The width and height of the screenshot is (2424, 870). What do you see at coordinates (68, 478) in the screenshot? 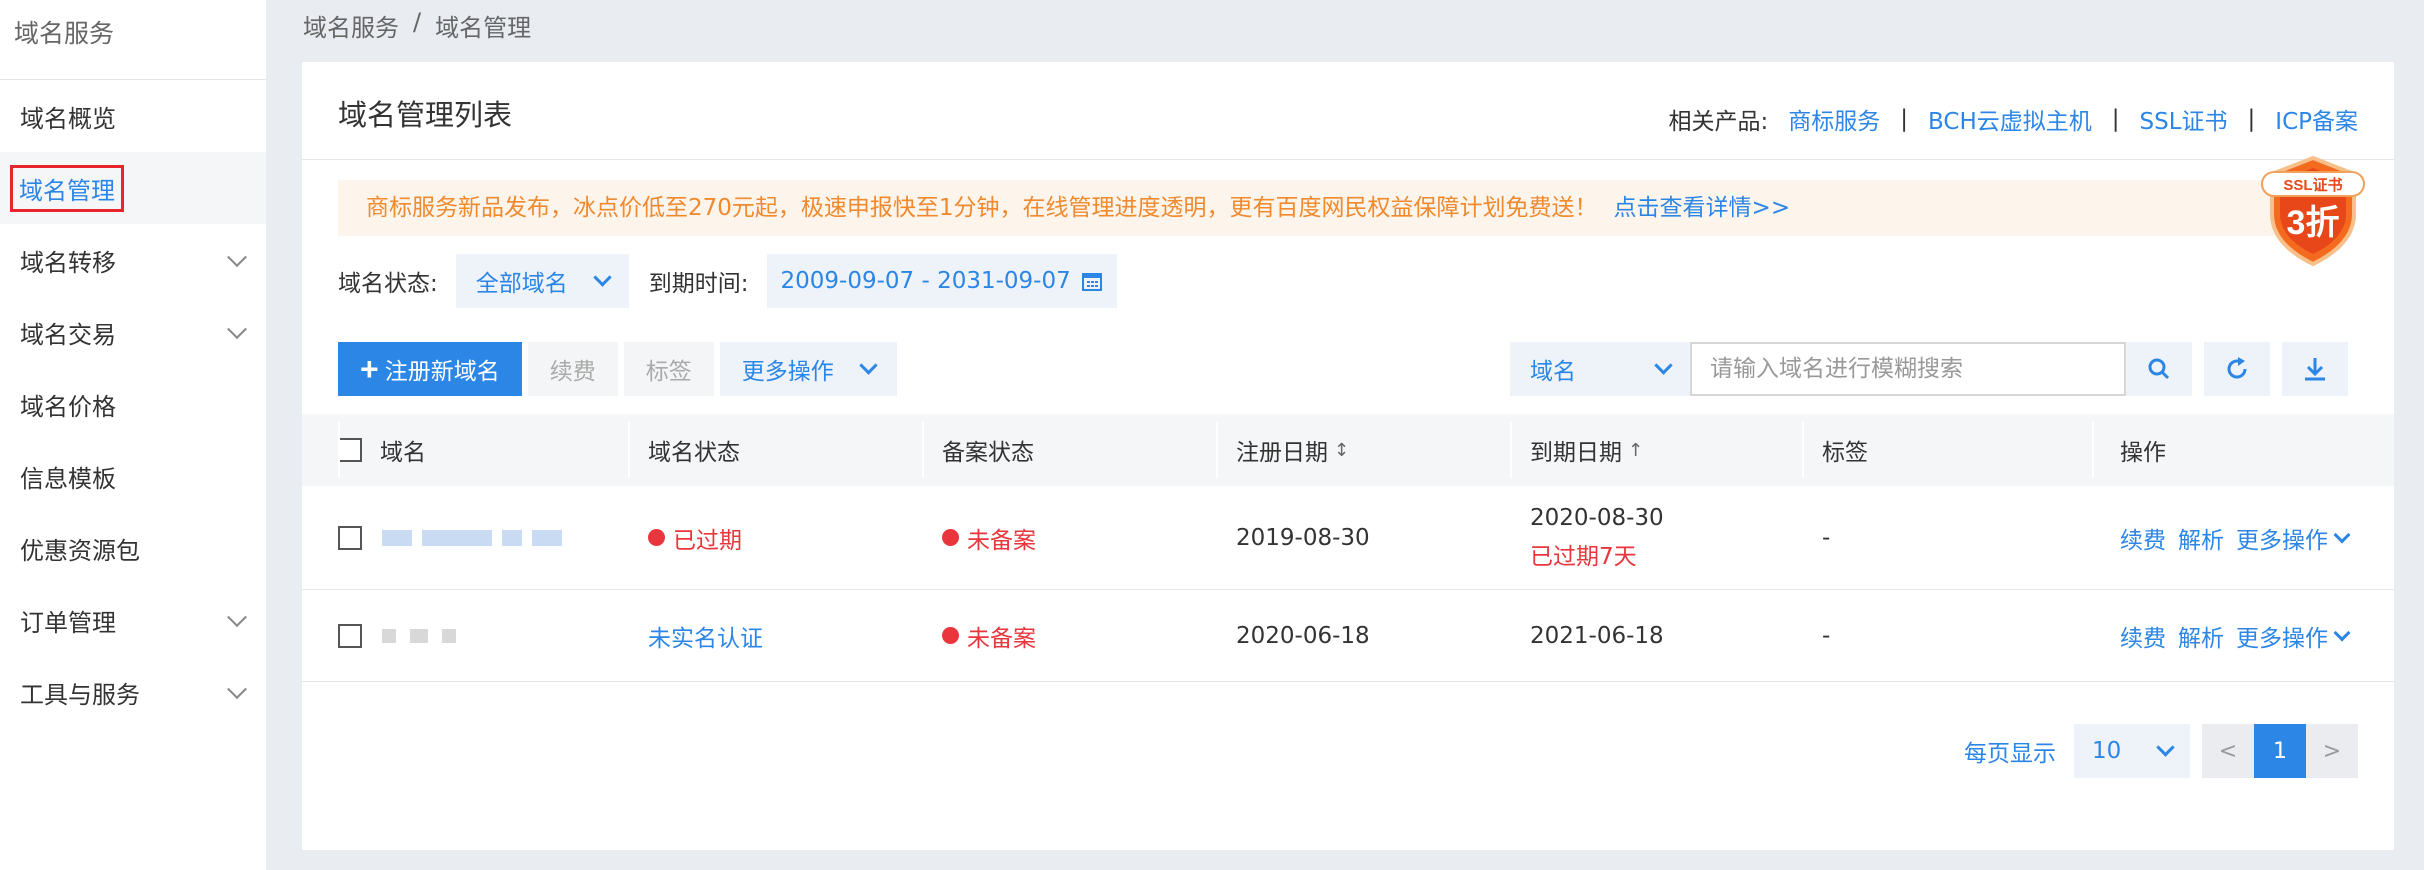
I see `sidebar-item-label: 信息模板` at bounding box center [68, 478].